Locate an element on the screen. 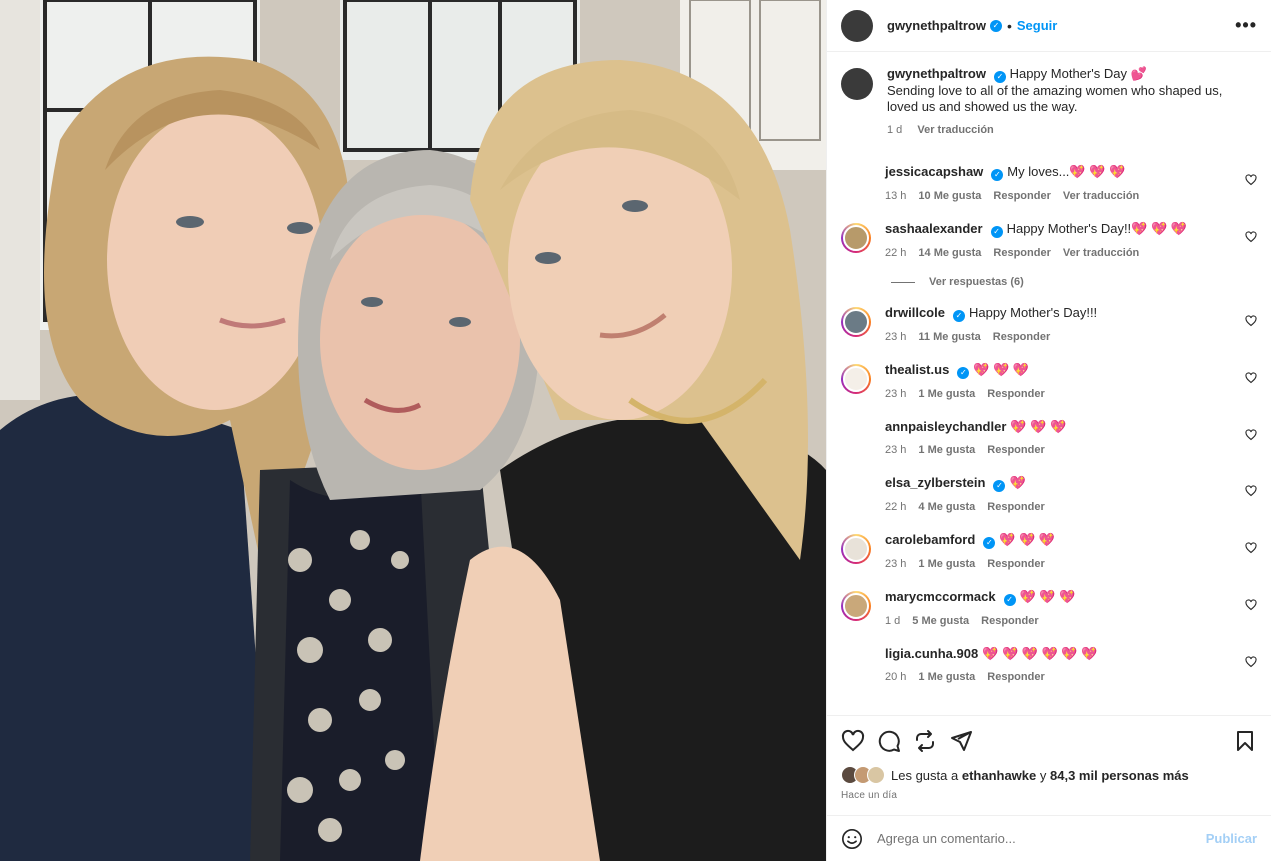 The width and height of the screenshot is (1271, 861). post-header: gwynethpaltrow ✓ • Seguir ••• is located at coordinates (1049, 26).